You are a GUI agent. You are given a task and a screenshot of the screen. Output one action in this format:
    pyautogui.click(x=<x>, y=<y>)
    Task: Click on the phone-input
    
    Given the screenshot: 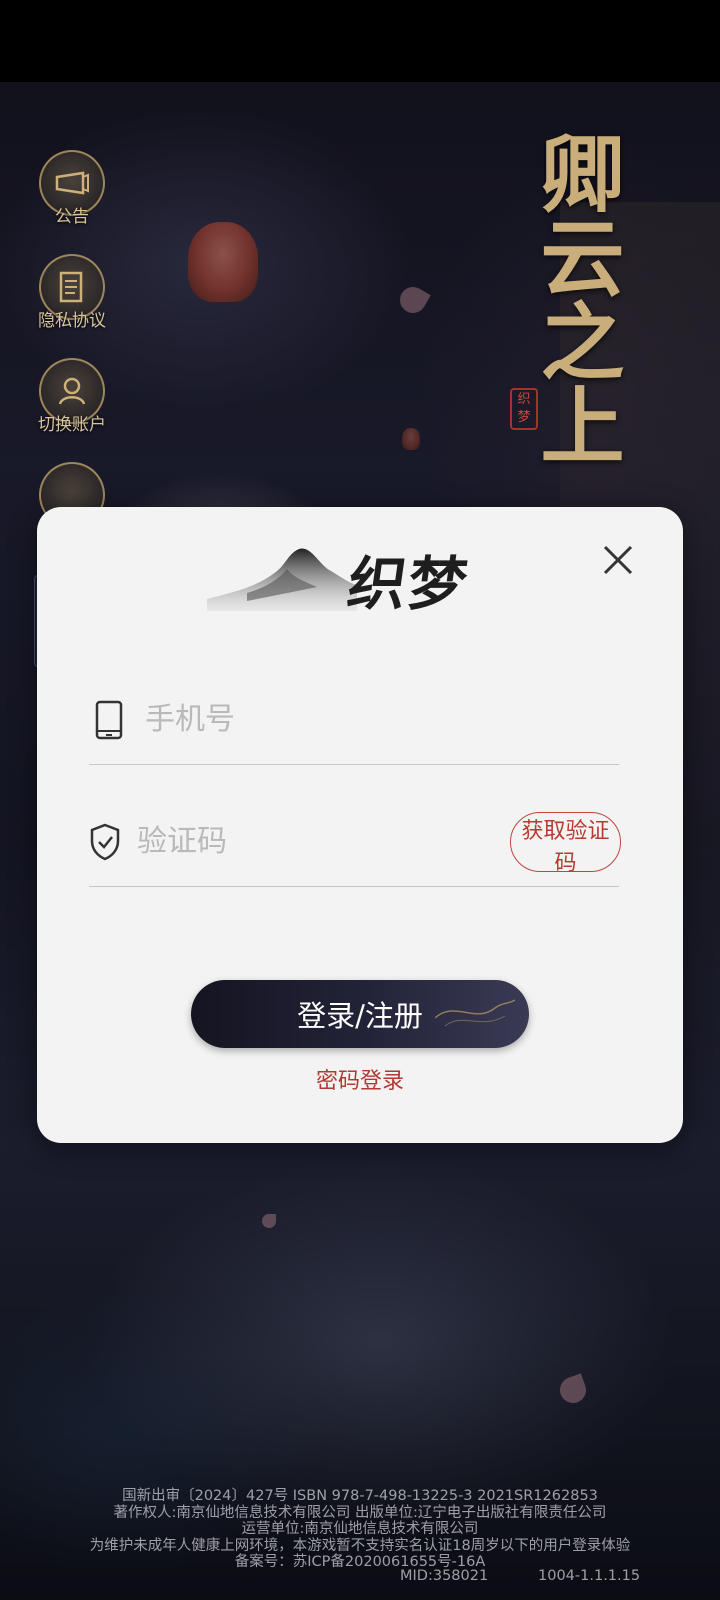 What is the action you would take?
    pyautogui.click(x=382, y=719)
    